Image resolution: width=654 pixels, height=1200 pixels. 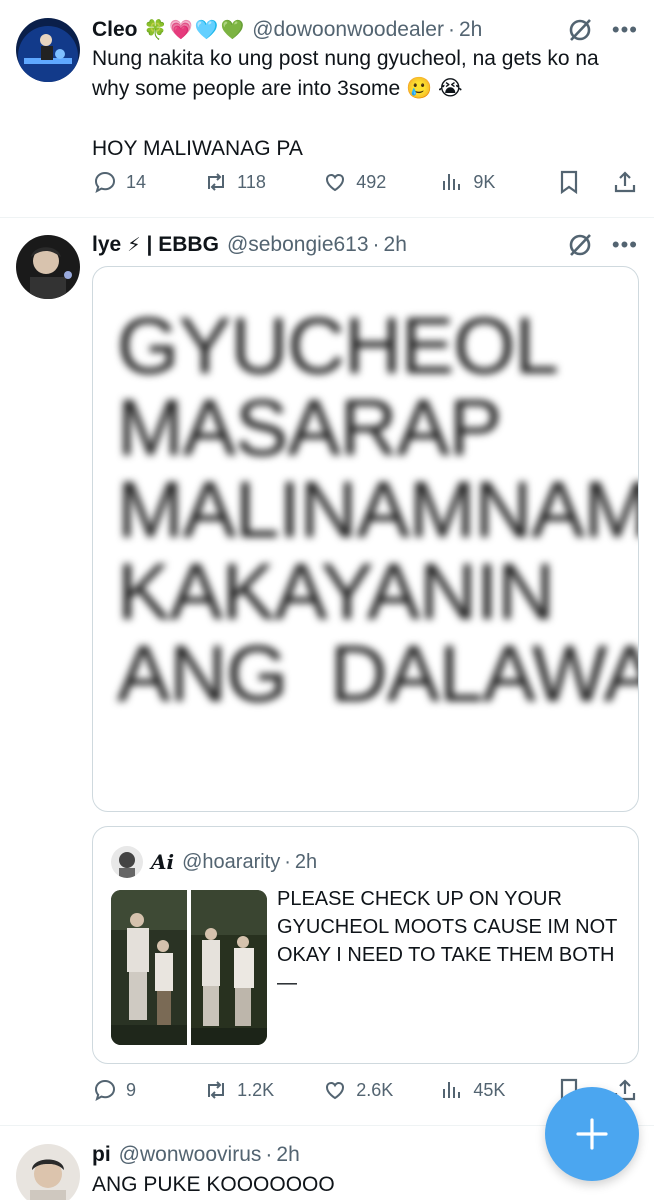 What do you see at coordinates (232, 30) in the screenshot?
I see `green-heart-emoji: 💚` at bounding box center [232, 30].